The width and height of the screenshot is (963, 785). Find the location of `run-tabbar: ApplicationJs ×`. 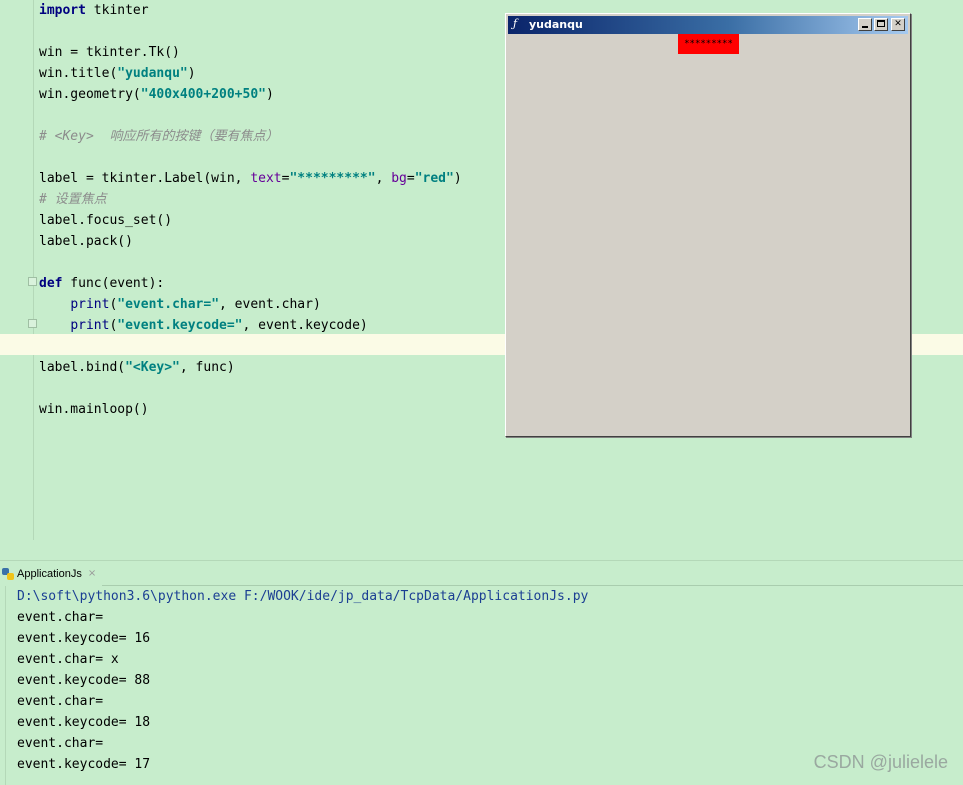

run-tabbar: ApplicationJs × is located at coordinates (481, 573).